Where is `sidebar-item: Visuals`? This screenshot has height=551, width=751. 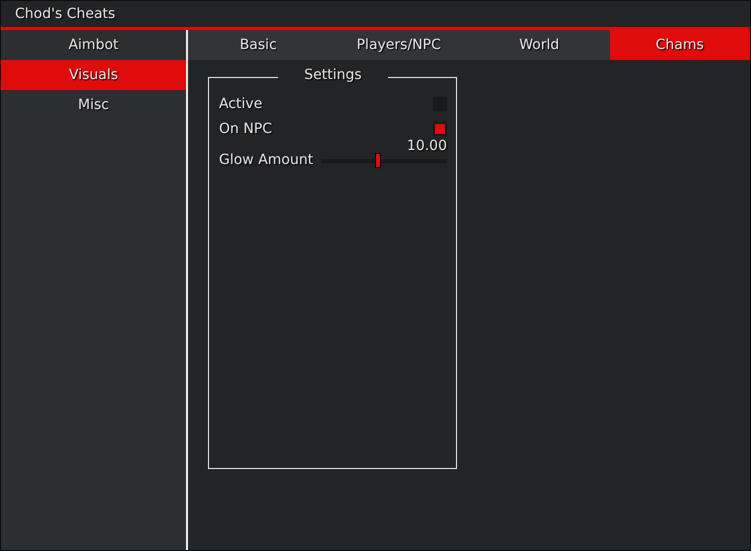 sidebar-item: Visuals is located at coordinates (93, 75).